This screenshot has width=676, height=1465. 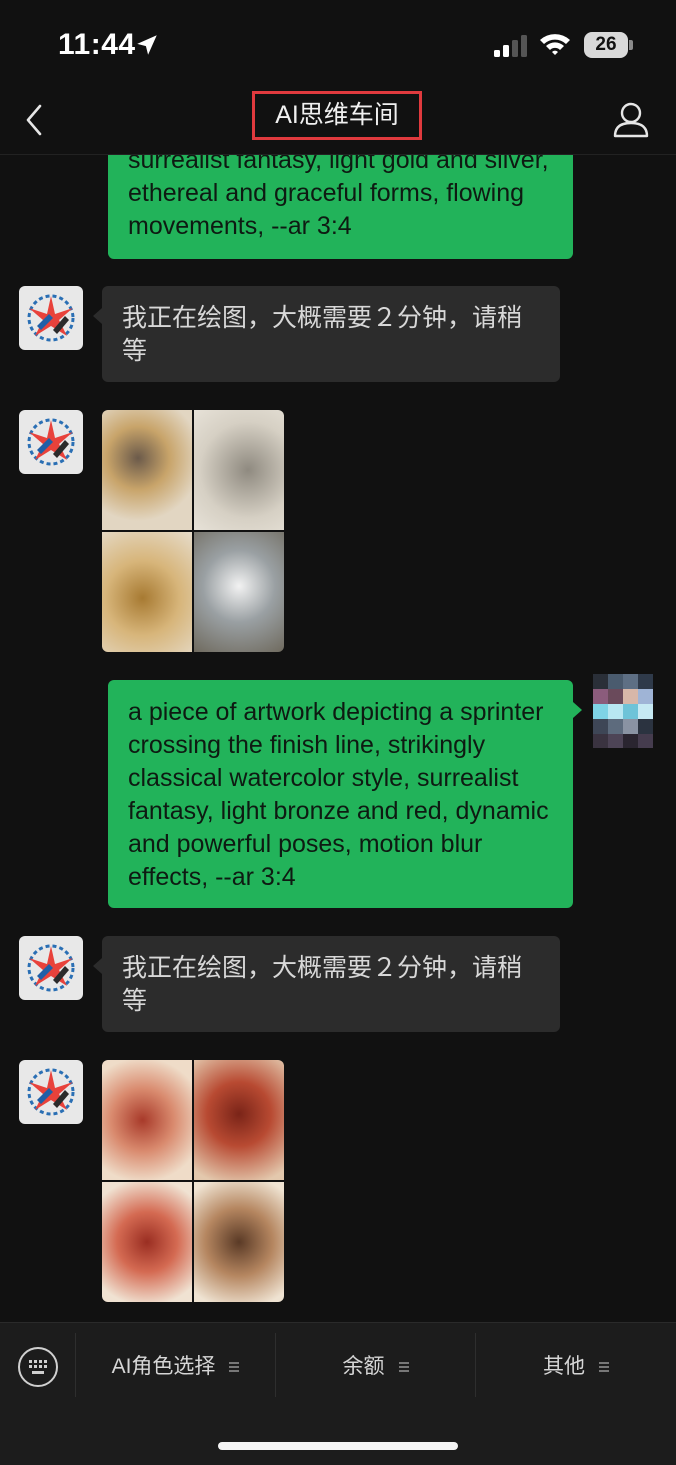 I want to click on user-avatar, so click(x=623, y=711).